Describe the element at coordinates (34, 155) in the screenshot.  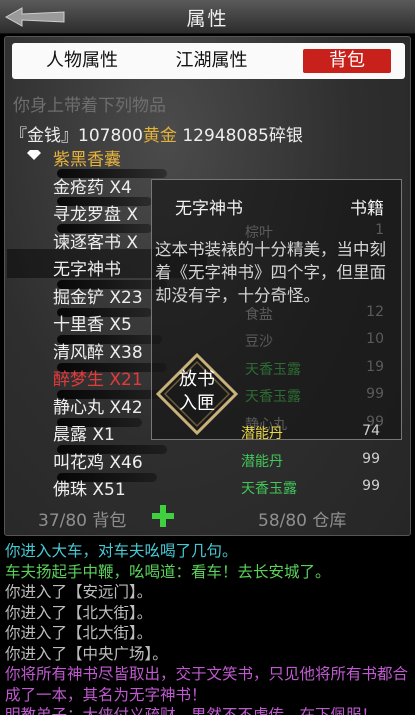
I see `diamond-icon` at that location.